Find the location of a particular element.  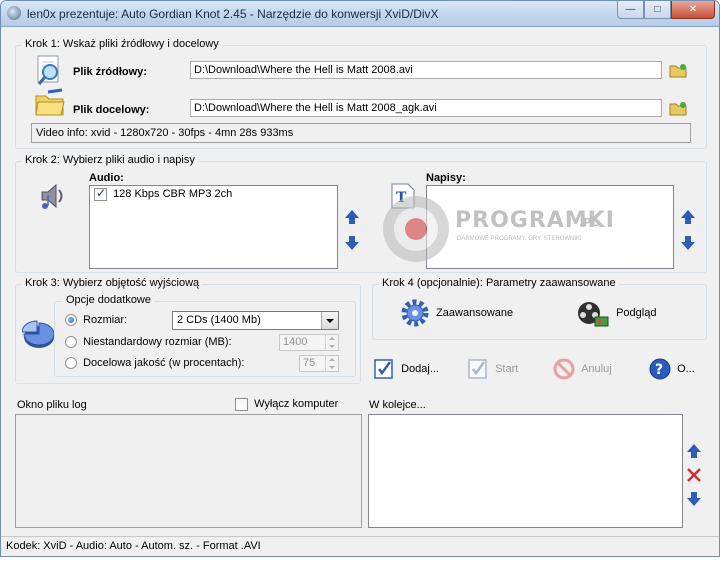

advanced-button: Zaawansowane is located at coordinates (457, 313).